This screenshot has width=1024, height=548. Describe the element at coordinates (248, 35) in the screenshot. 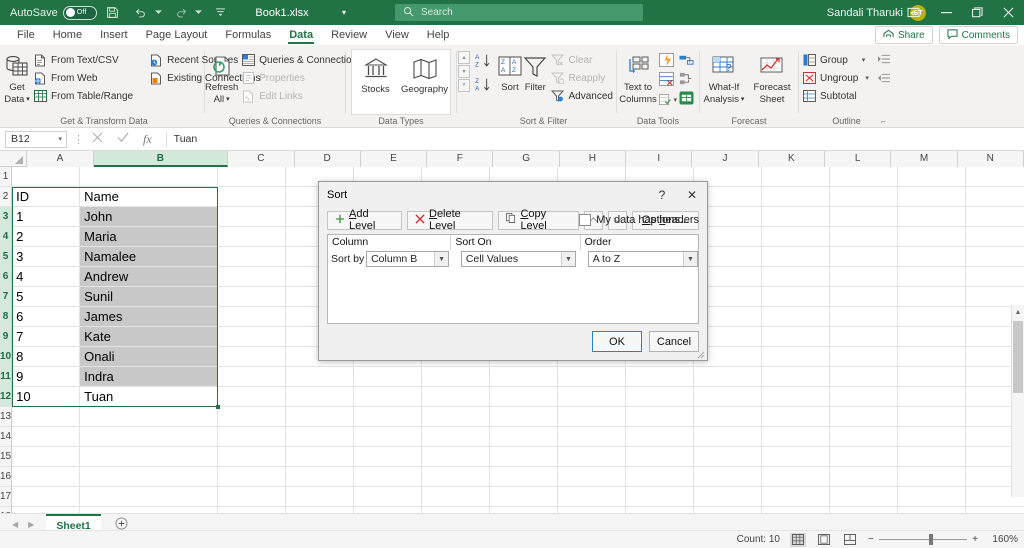

I see `tab-formulas: Formulas` at that location.